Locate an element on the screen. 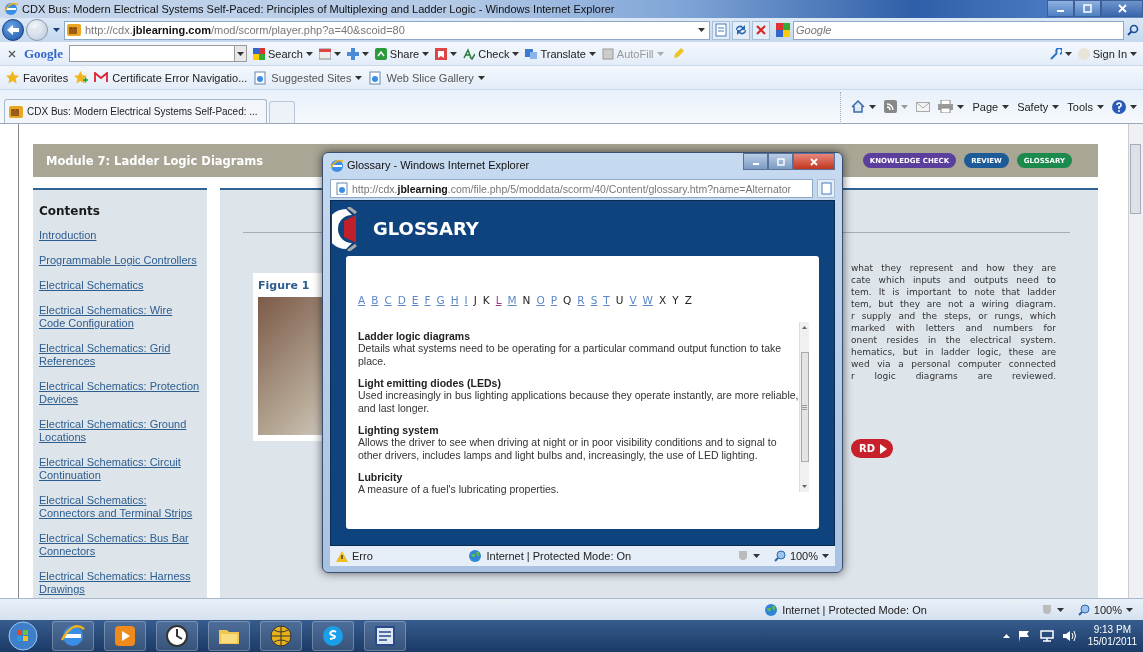 This screenshot has width=1143, height=652. back-button is located at coordinates (13, 30).